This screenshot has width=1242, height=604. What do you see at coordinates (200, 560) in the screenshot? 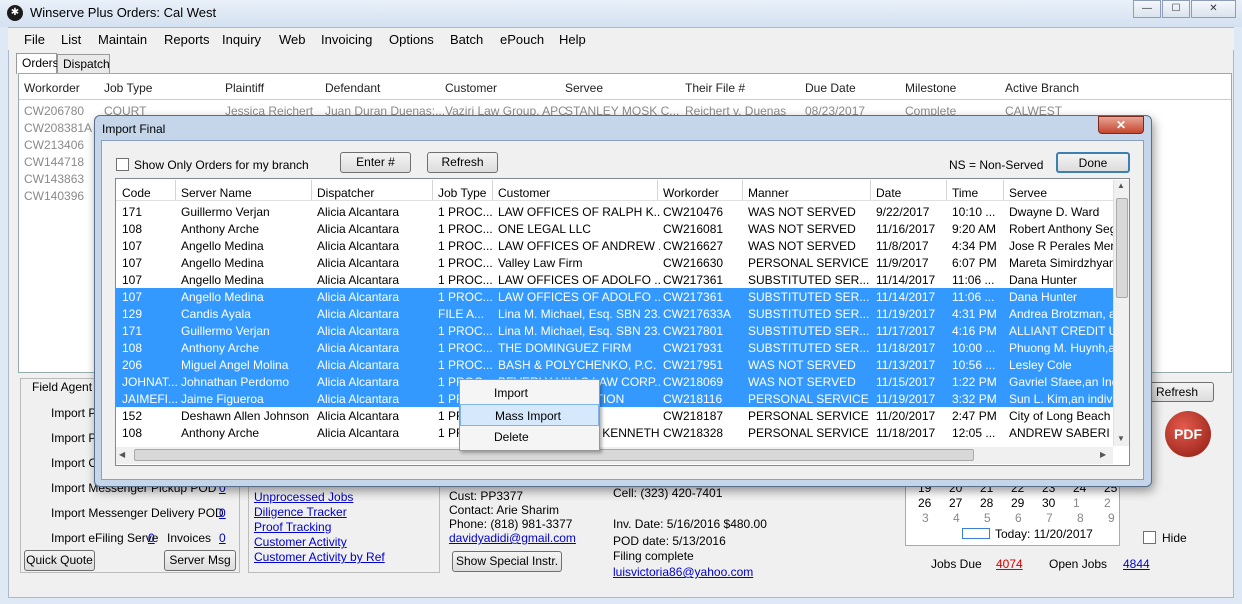
I see `server-msg-button: Server Msg` at bounding box center [200, 560].